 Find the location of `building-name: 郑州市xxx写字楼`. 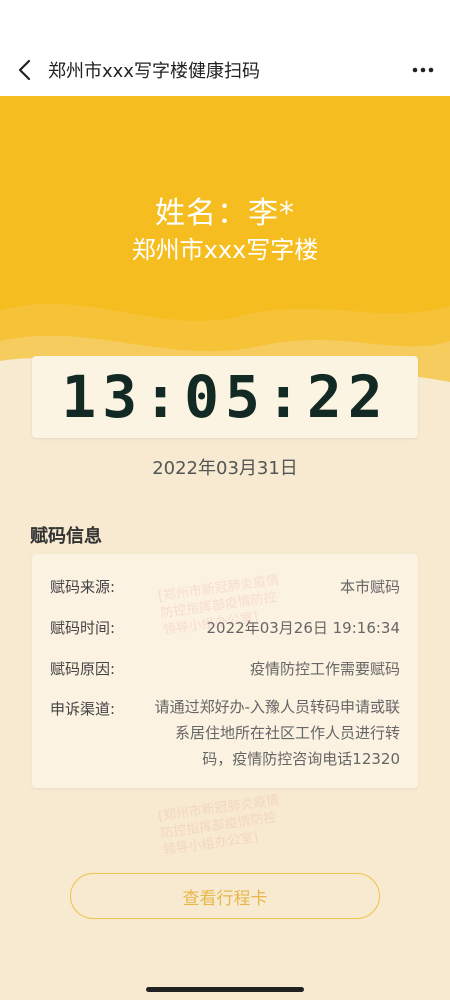

building-name: 郑州市xxx写字楼 is located at coordinates (225, 250).